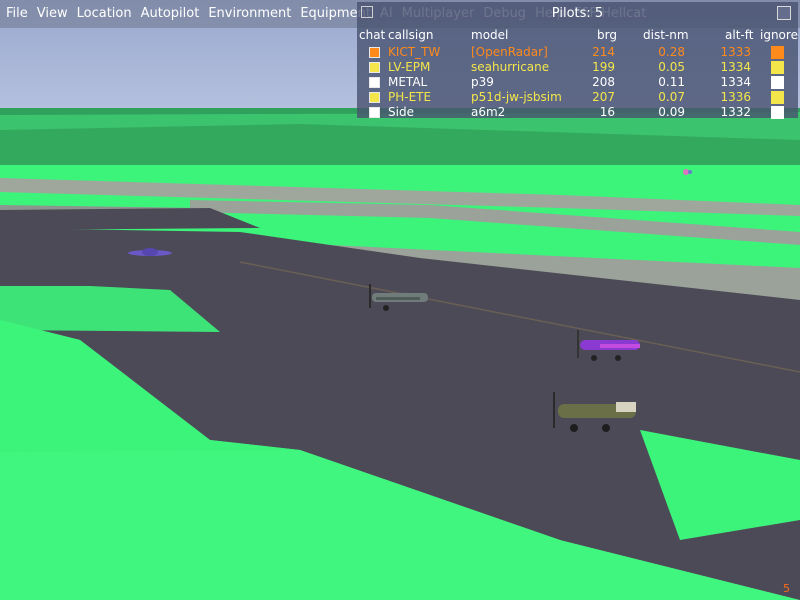  Describe the element at coordinates (408, 82) in the screenshot. I see `pilot-callsign: METAL` at that location.